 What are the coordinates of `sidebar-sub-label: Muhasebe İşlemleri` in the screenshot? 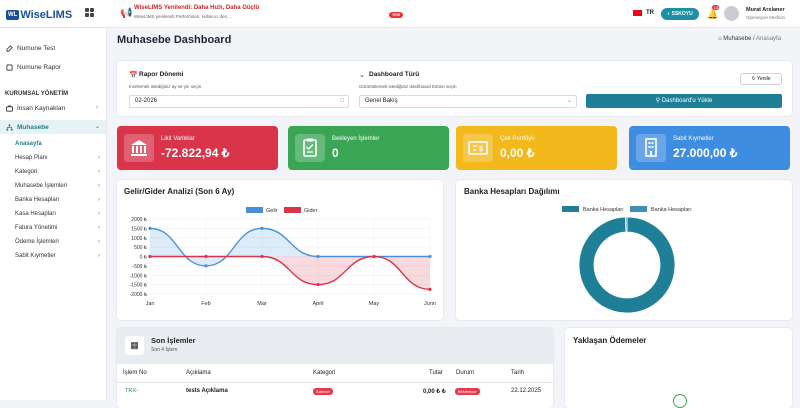 It's located at (41, 186).